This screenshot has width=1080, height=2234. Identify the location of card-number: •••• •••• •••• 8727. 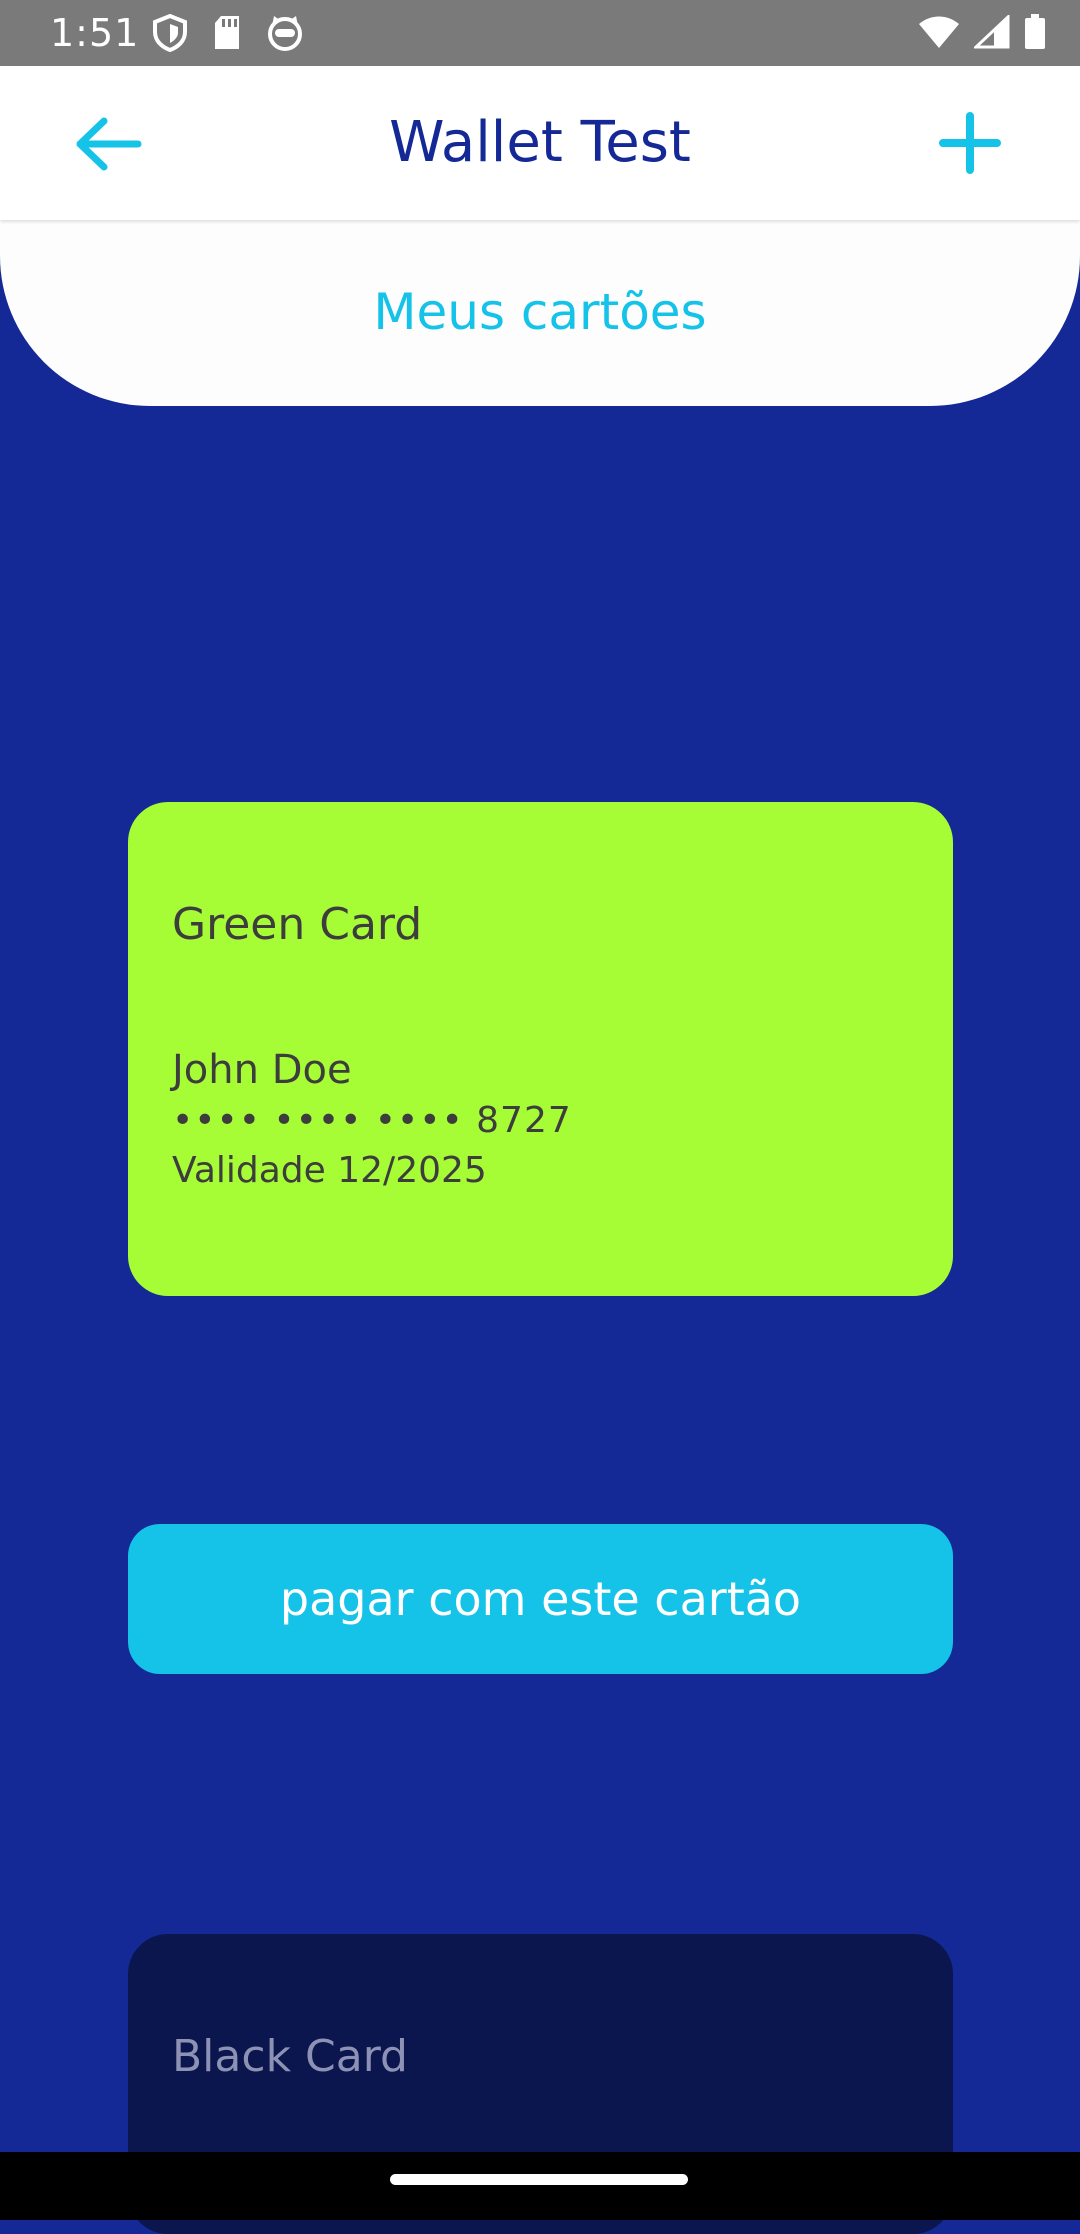
(372, 1120).